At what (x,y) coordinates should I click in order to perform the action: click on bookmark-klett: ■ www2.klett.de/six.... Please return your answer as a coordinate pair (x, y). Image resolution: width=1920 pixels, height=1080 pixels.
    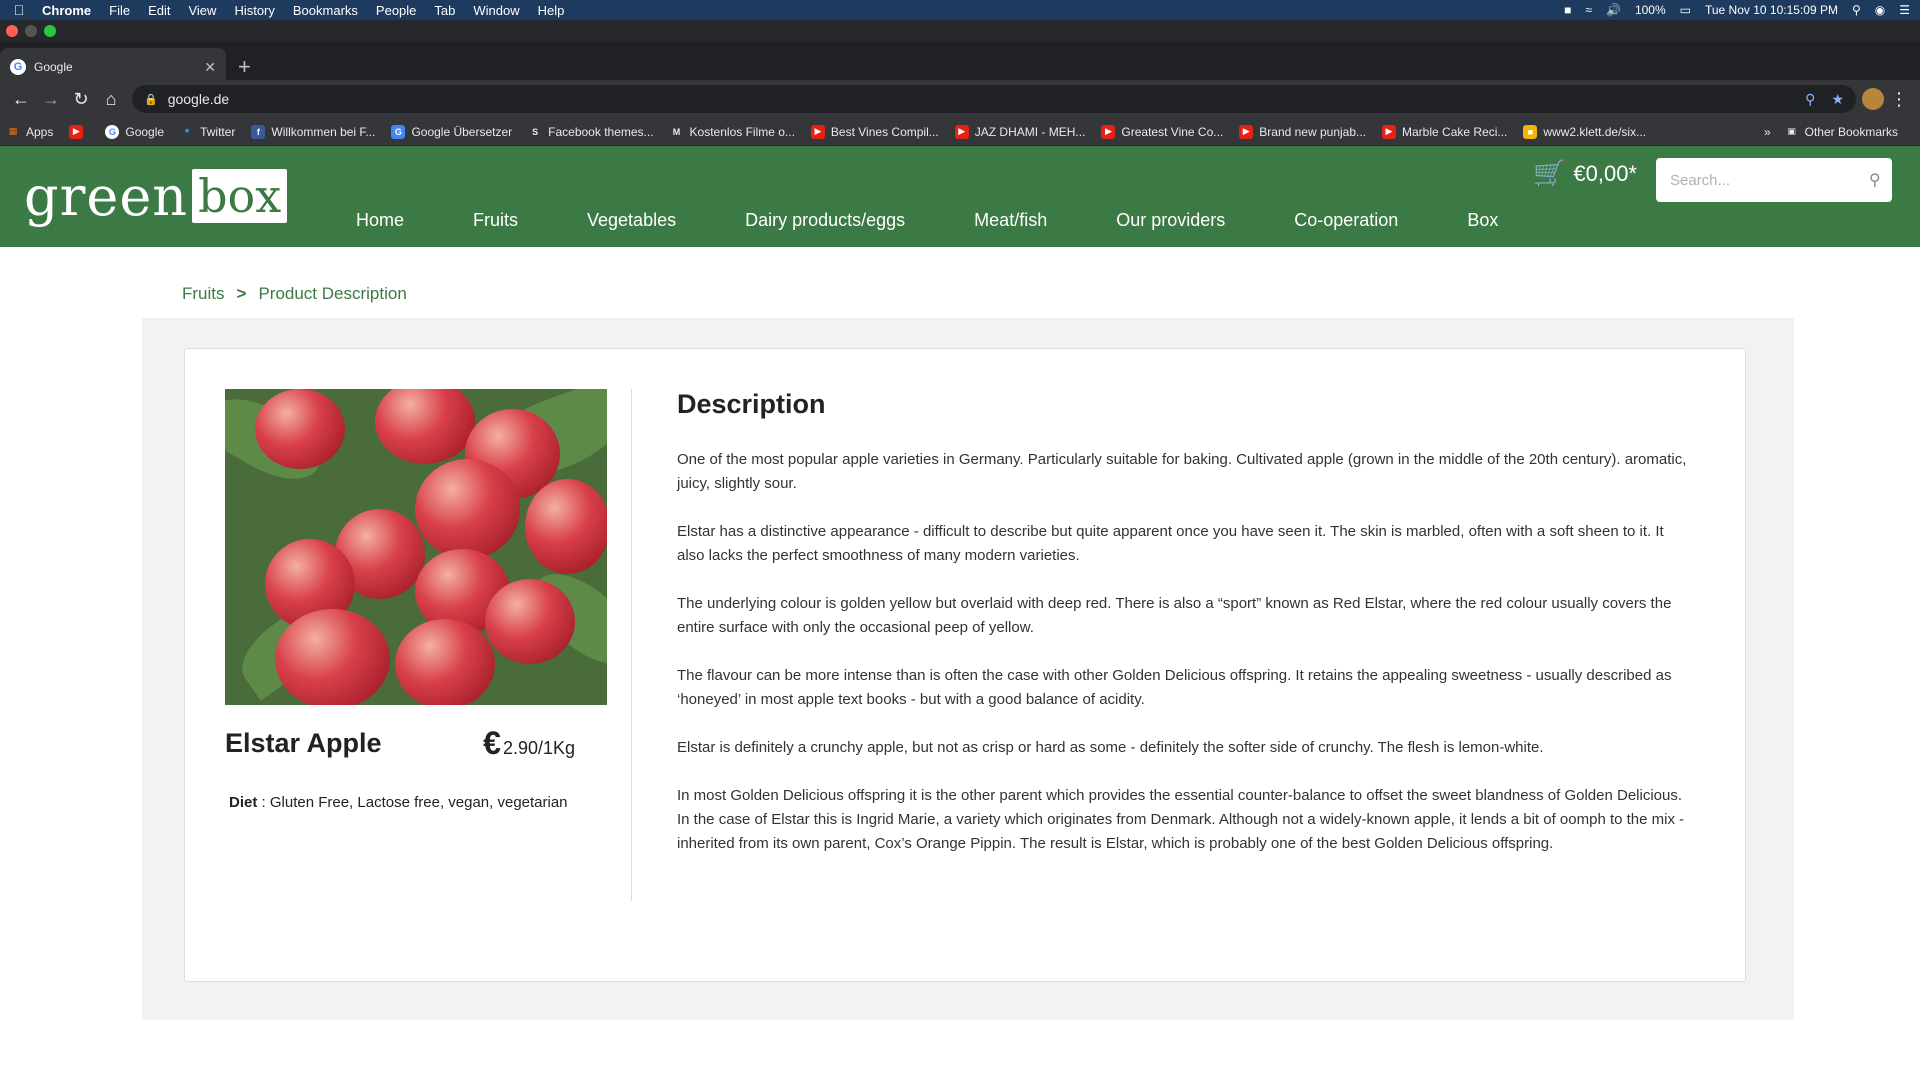
    Looking at the image, I should click on (1584, 131).